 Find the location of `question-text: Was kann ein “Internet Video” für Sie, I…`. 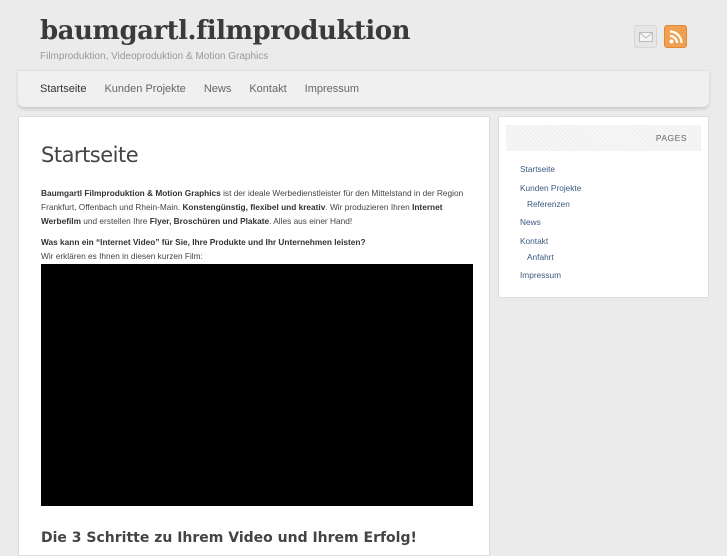

question-text: Was kann ein “Internet Video” für Sie, I… is located at coordinates (203, 242).